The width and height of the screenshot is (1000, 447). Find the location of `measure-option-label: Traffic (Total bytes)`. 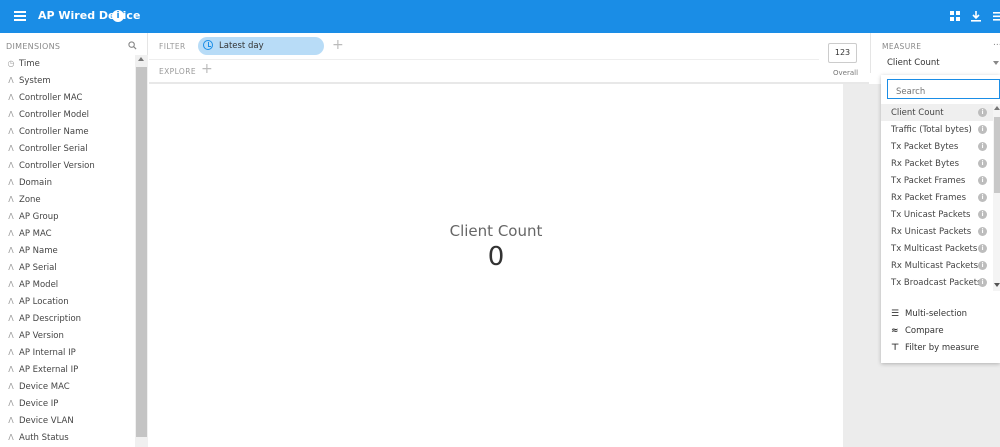

measure-option-label: Traffic (Total bytes) is located at coordinates (931, 129).